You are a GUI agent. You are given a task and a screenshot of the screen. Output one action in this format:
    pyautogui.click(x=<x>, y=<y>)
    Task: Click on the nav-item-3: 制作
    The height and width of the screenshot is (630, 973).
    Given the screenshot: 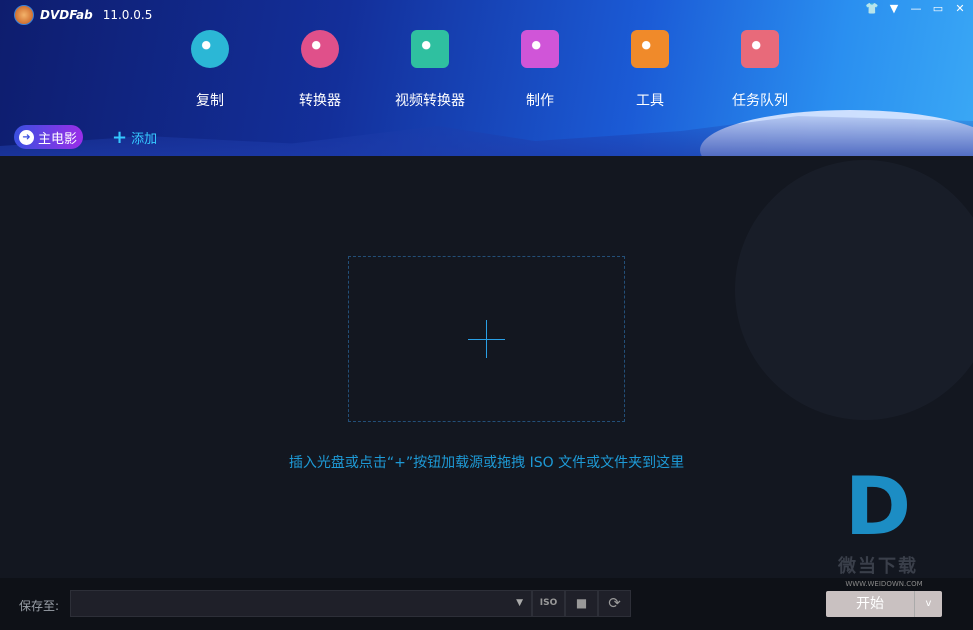 What is the action you would take?
    pyautogui.click(x=540, y=70)
    